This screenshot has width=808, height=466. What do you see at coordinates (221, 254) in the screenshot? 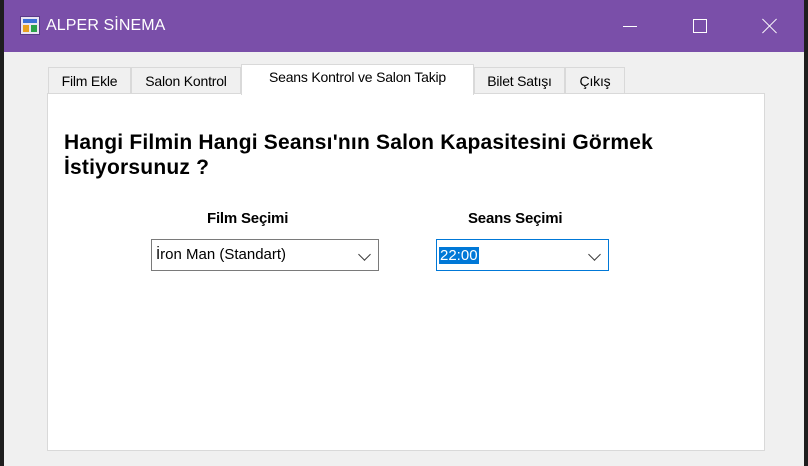
I see `film-select-value: İron Man (Standart)` at bounding box center [221, 254].